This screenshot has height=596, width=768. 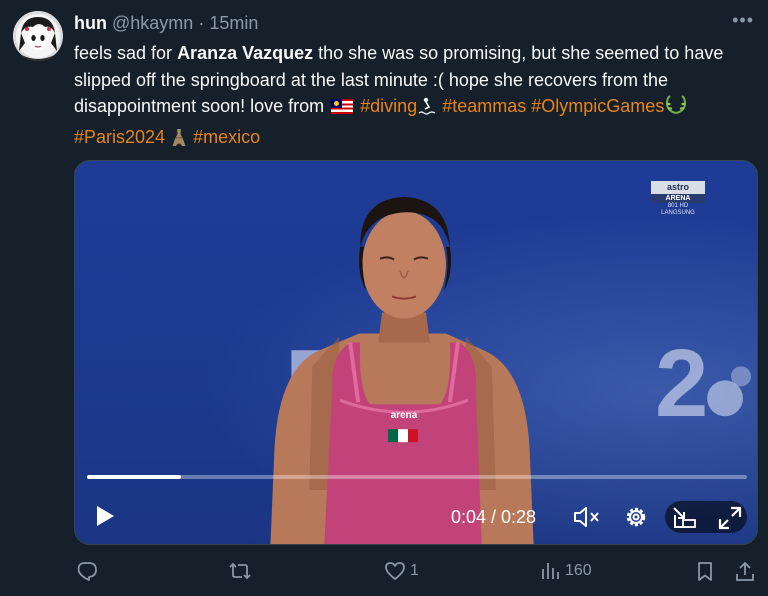 I want to click on hashtag-mexico: #mexico, so click(x=226, y=137).